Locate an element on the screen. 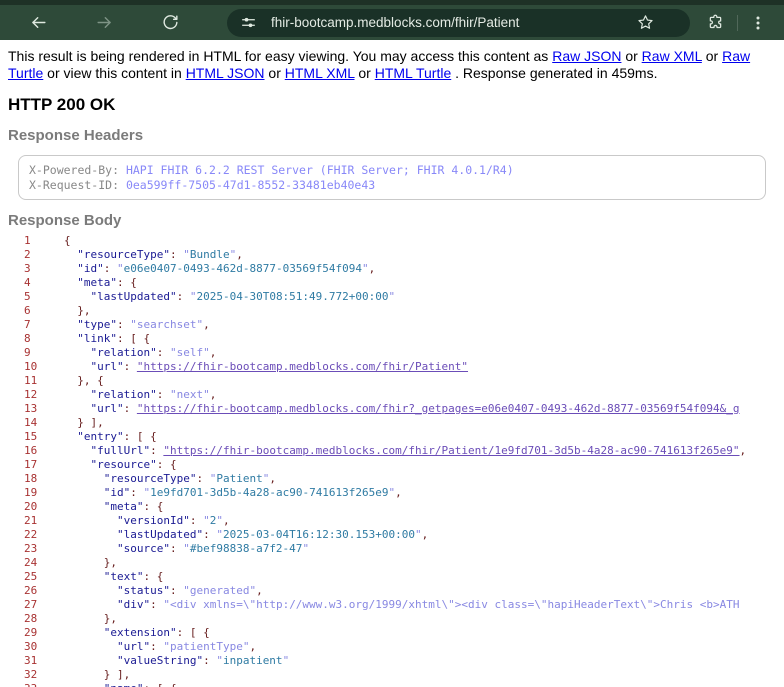  reload-button is located at coordinates (170, 23).